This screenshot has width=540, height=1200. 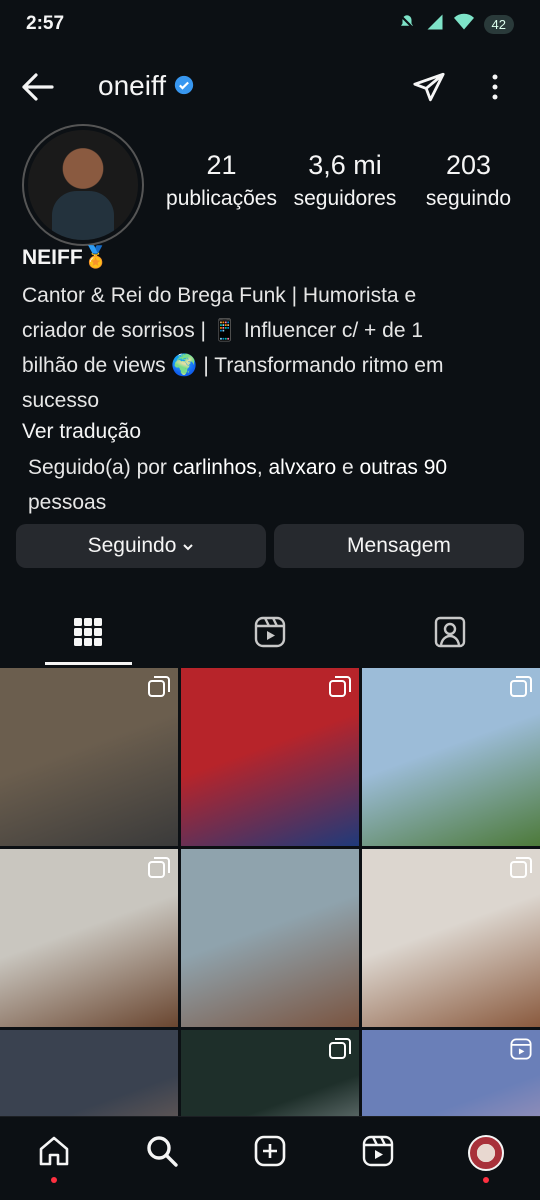 I want to click on verified-badge-icon, so click(x=184, y=86).